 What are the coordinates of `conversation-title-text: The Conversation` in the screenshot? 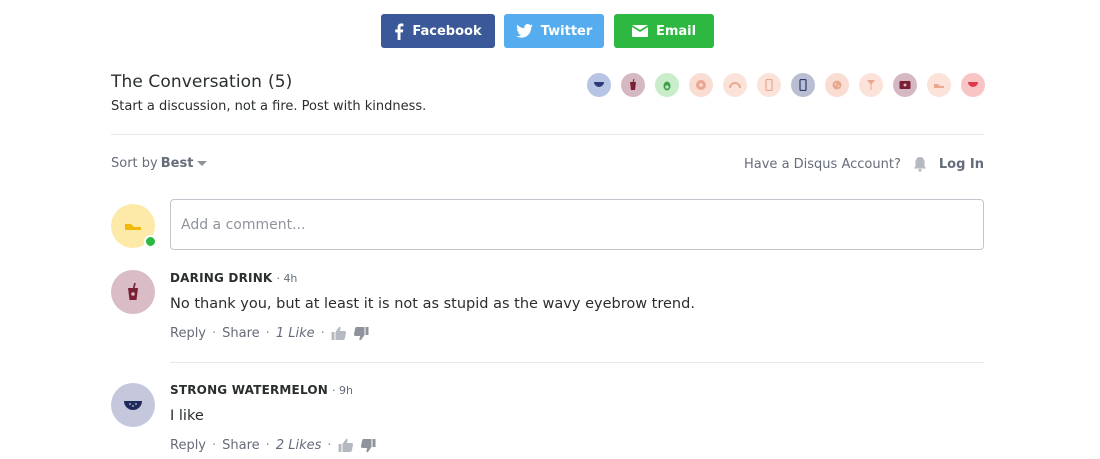 It's located at (187, 82).